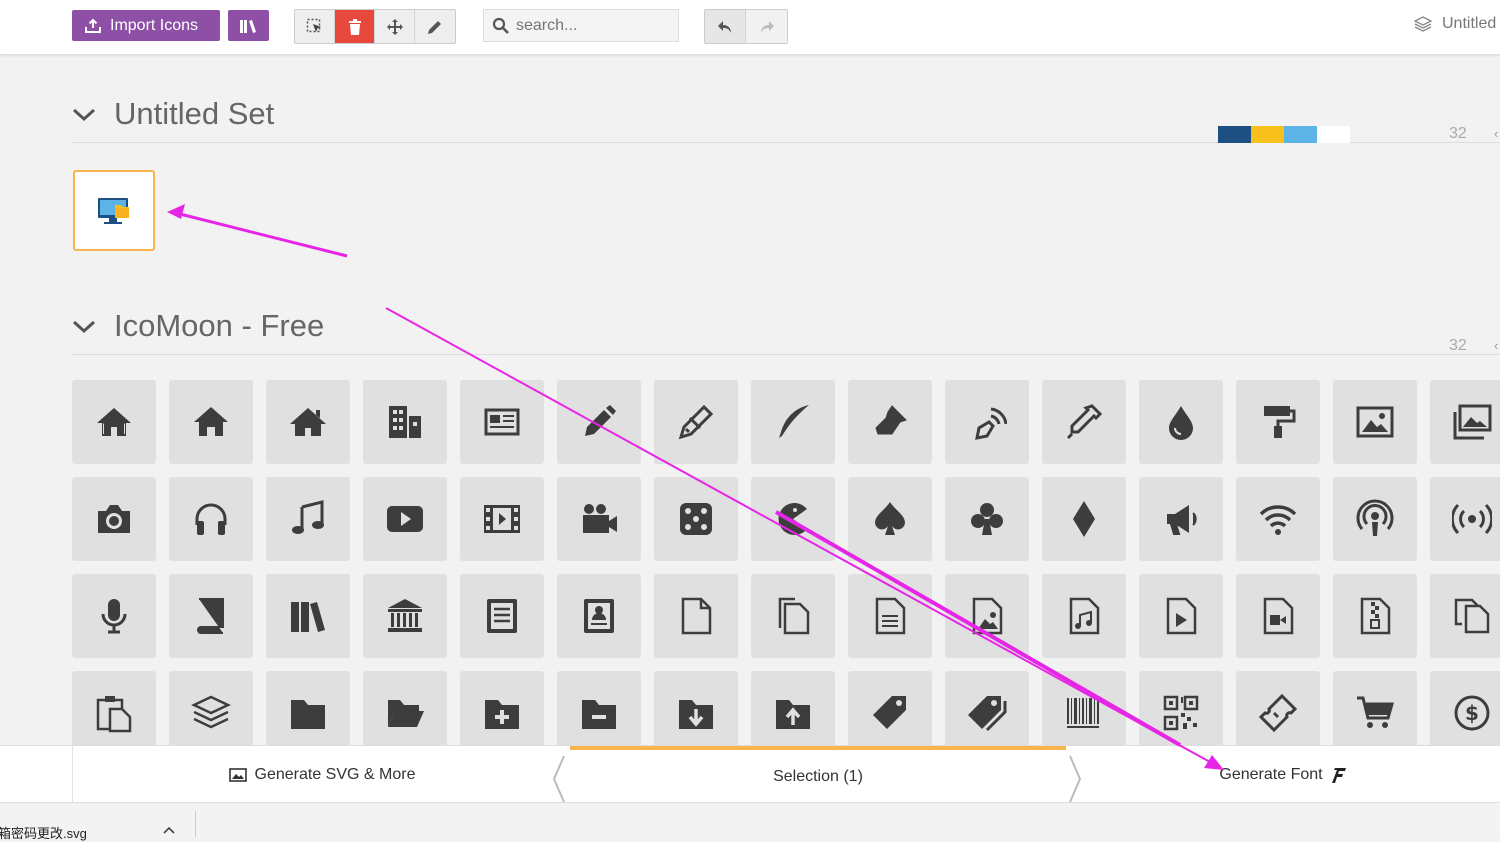 The height and width of the screenshot is (842, 1500). Describe the element at coordinates (114, 210) in the screenshot. I see `selected-icon-tile` at that location.